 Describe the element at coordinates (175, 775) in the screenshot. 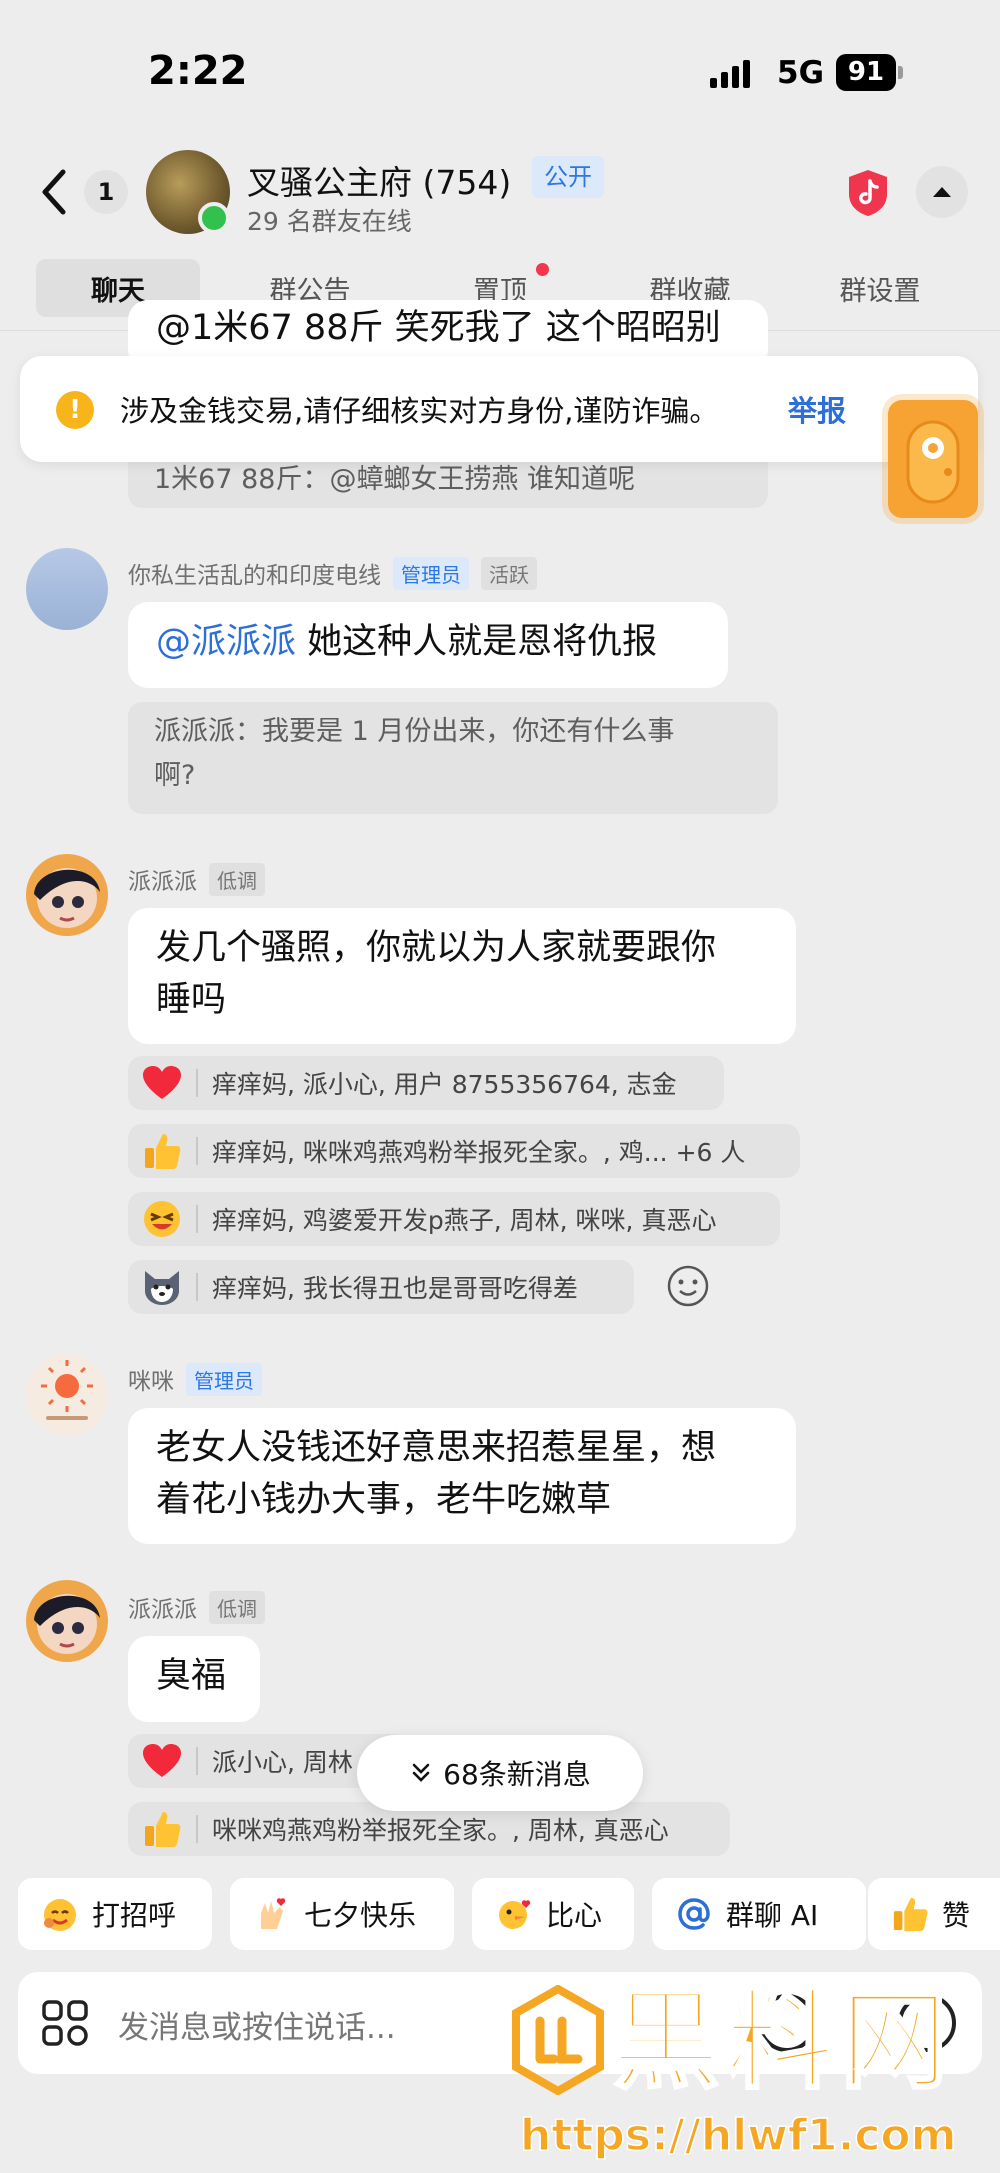

I see `quote-text: 啊?` at that location.